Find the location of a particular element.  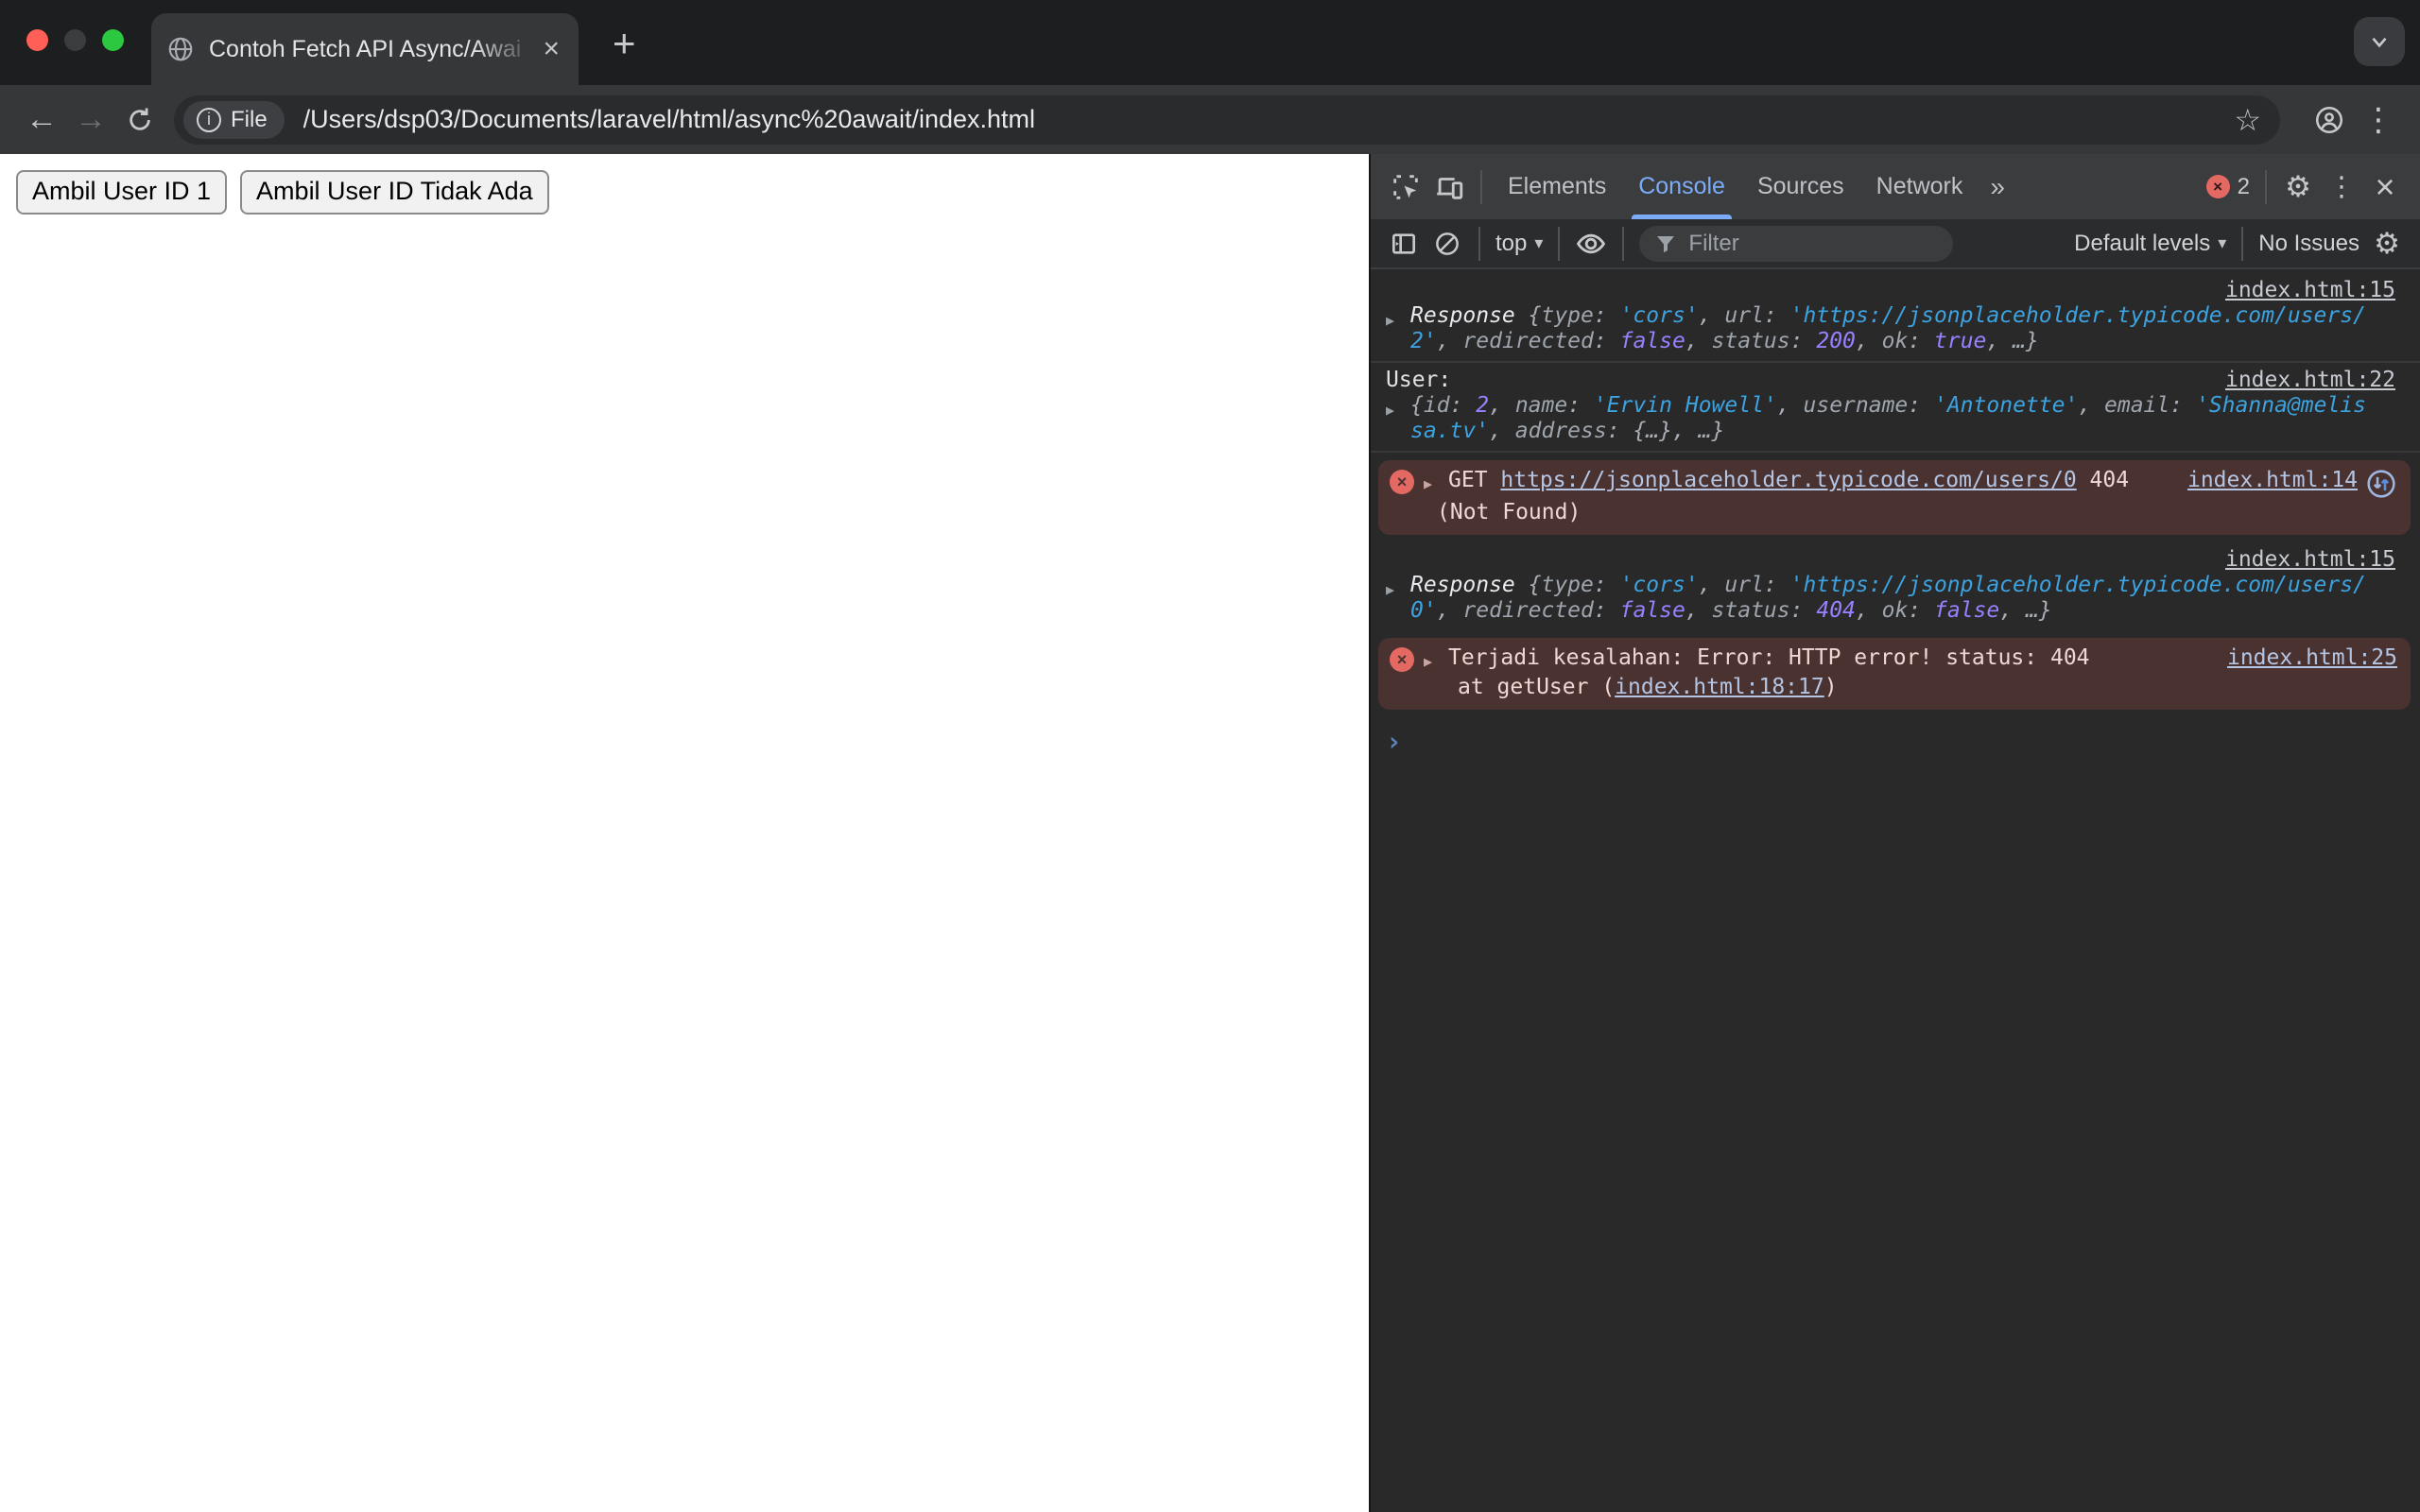

minimize-window-button is located at coordinates (75, 40).